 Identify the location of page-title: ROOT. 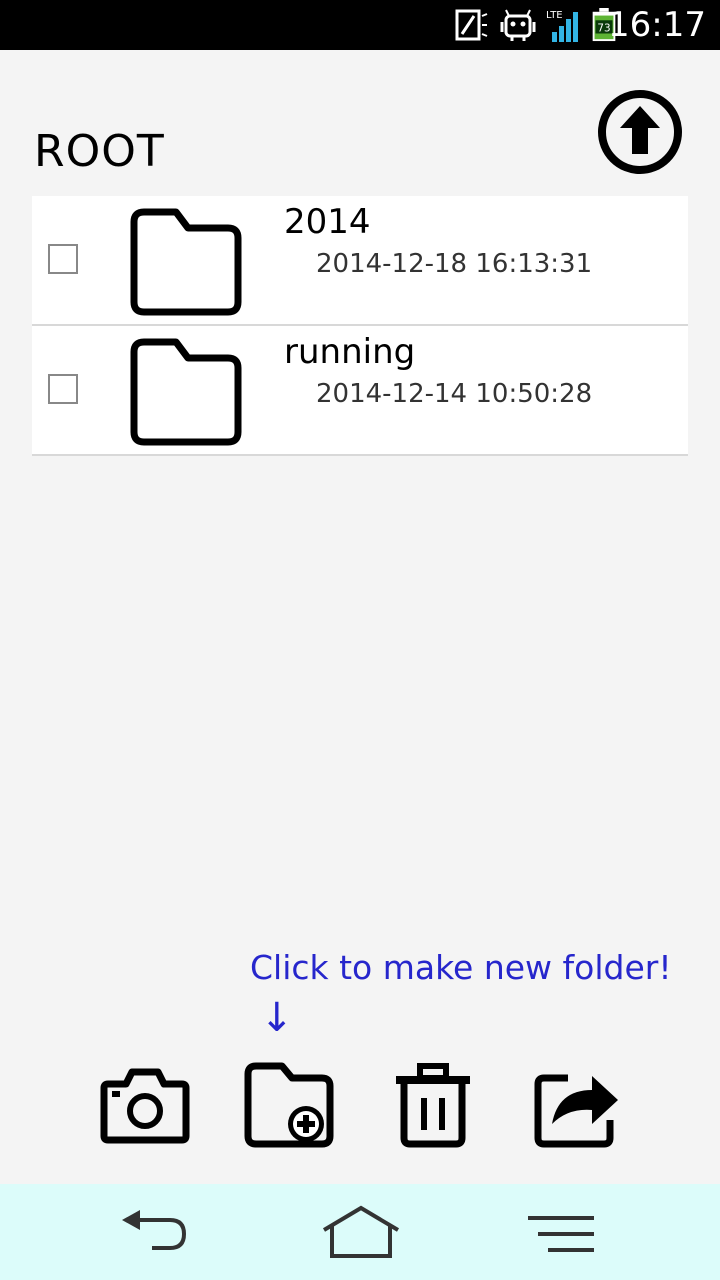
(99, 151).